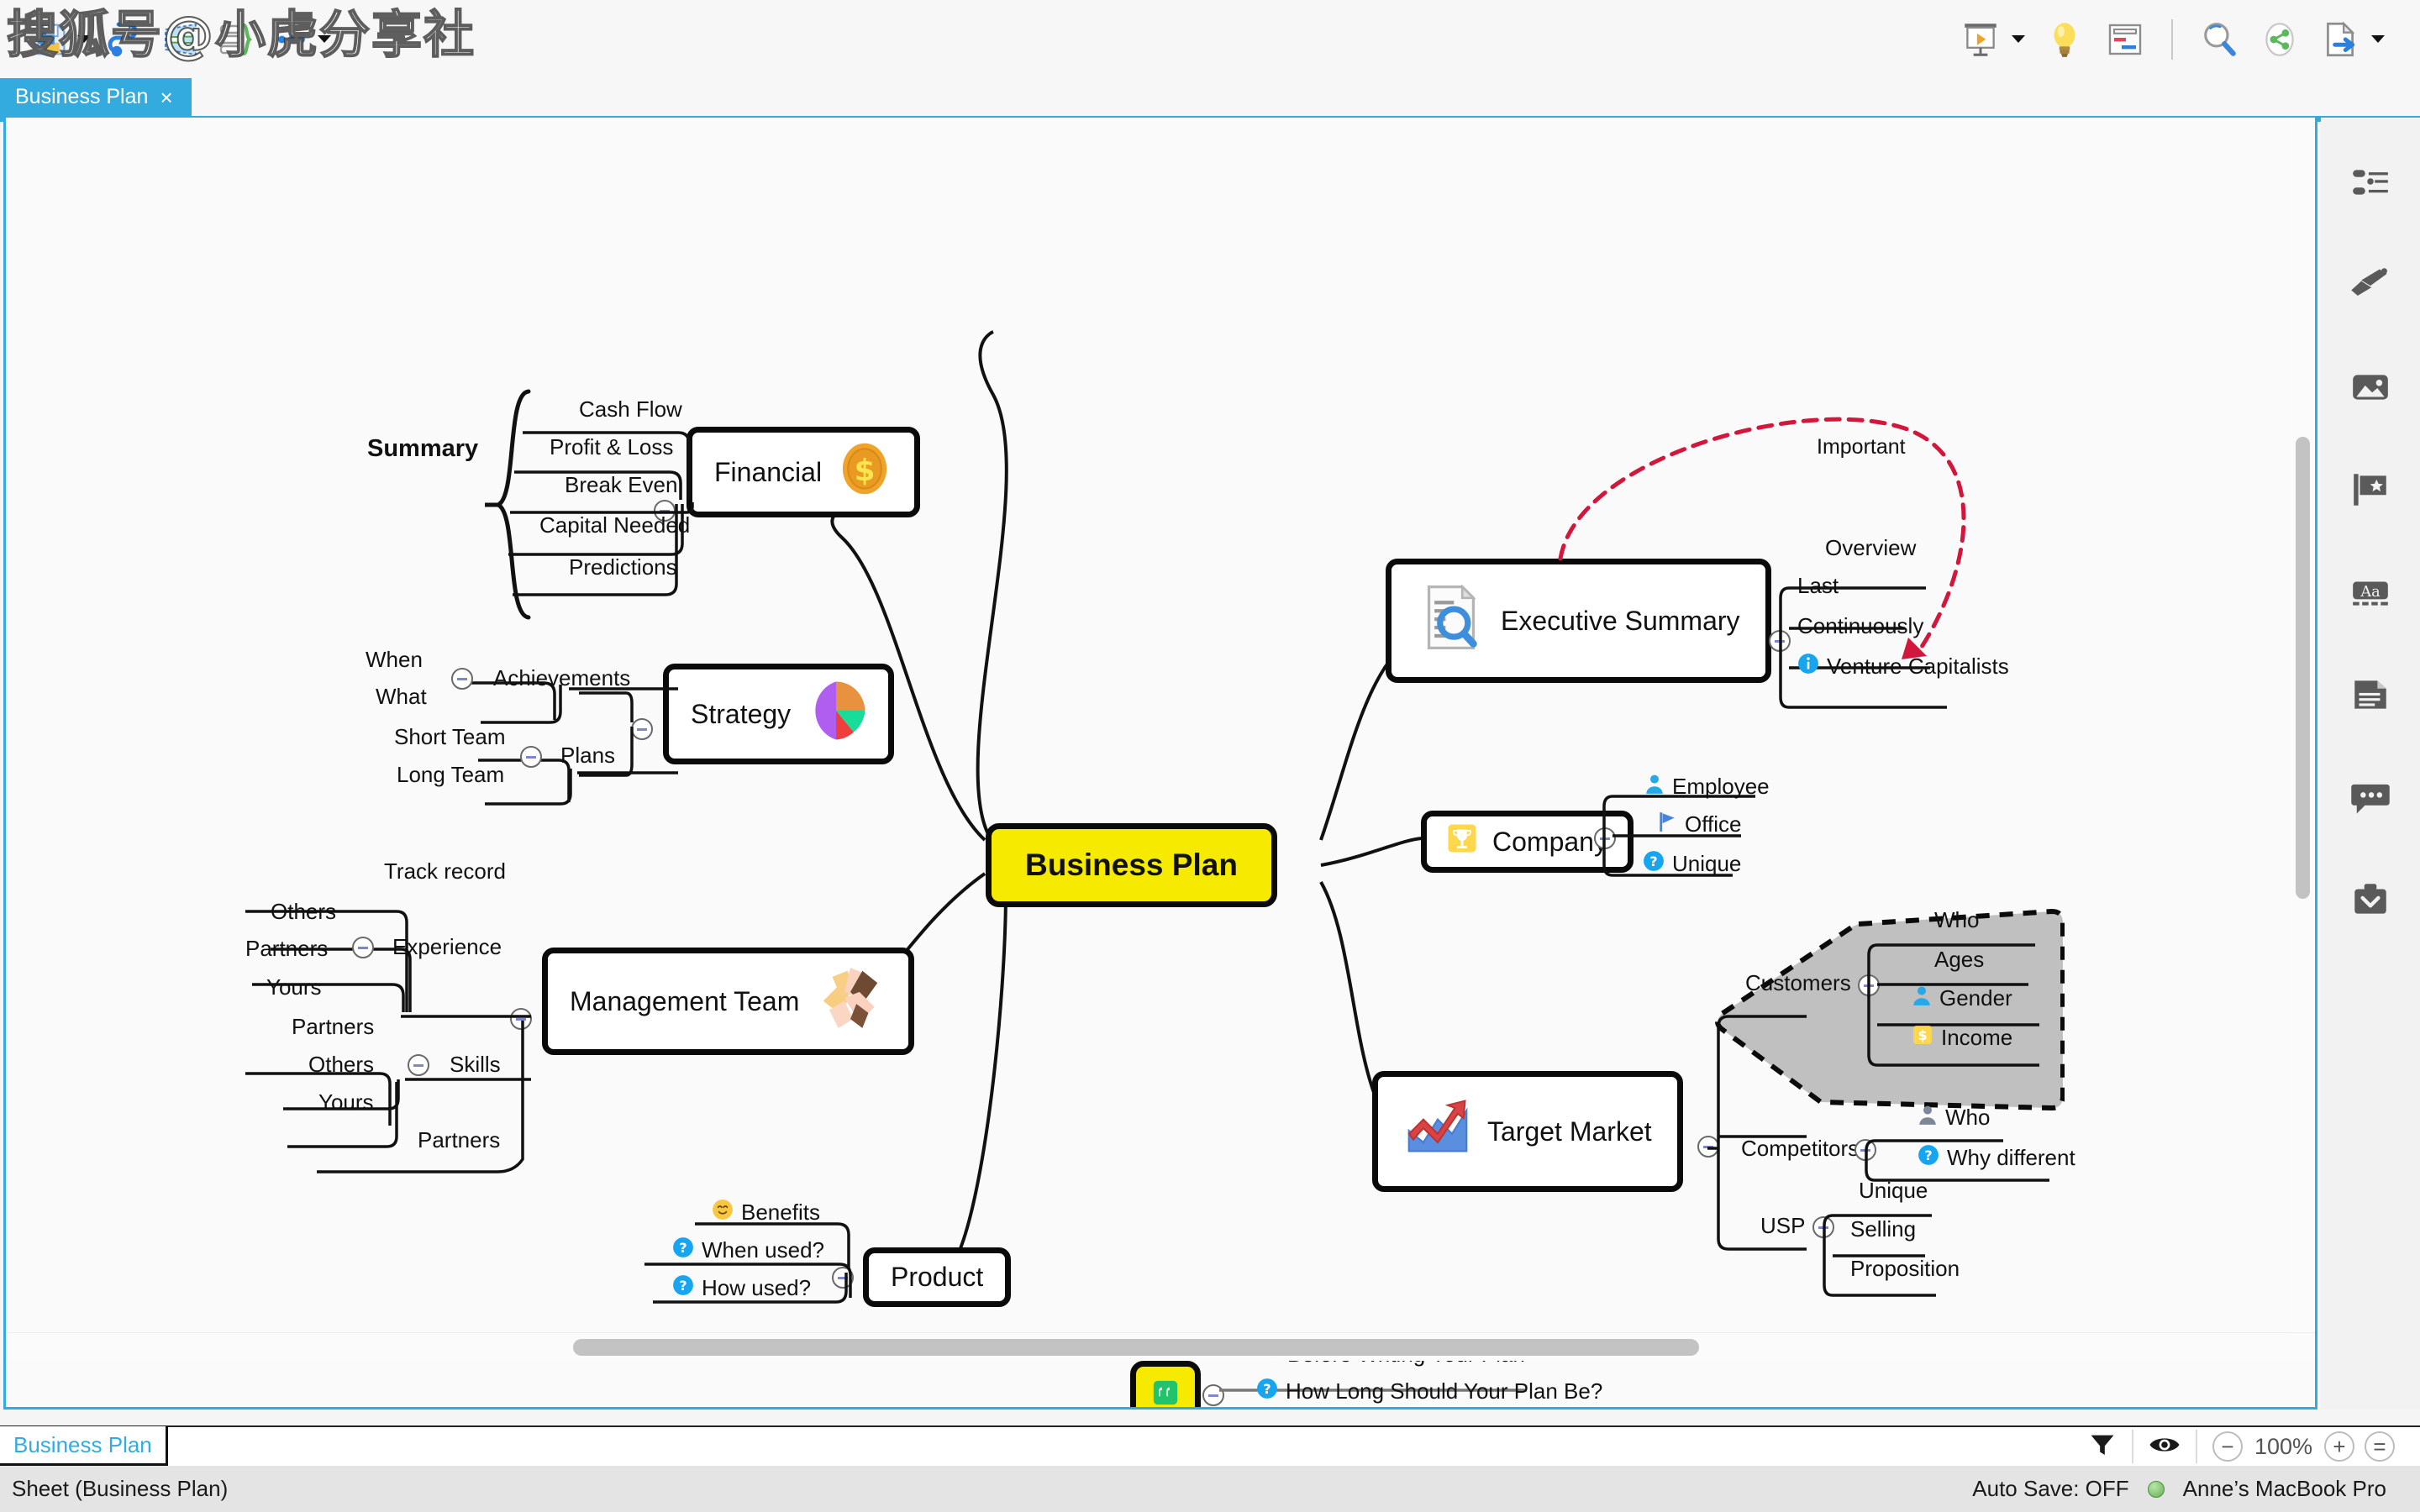  I want to click on topic-target-market: Target Market, so click(1528, 1131).